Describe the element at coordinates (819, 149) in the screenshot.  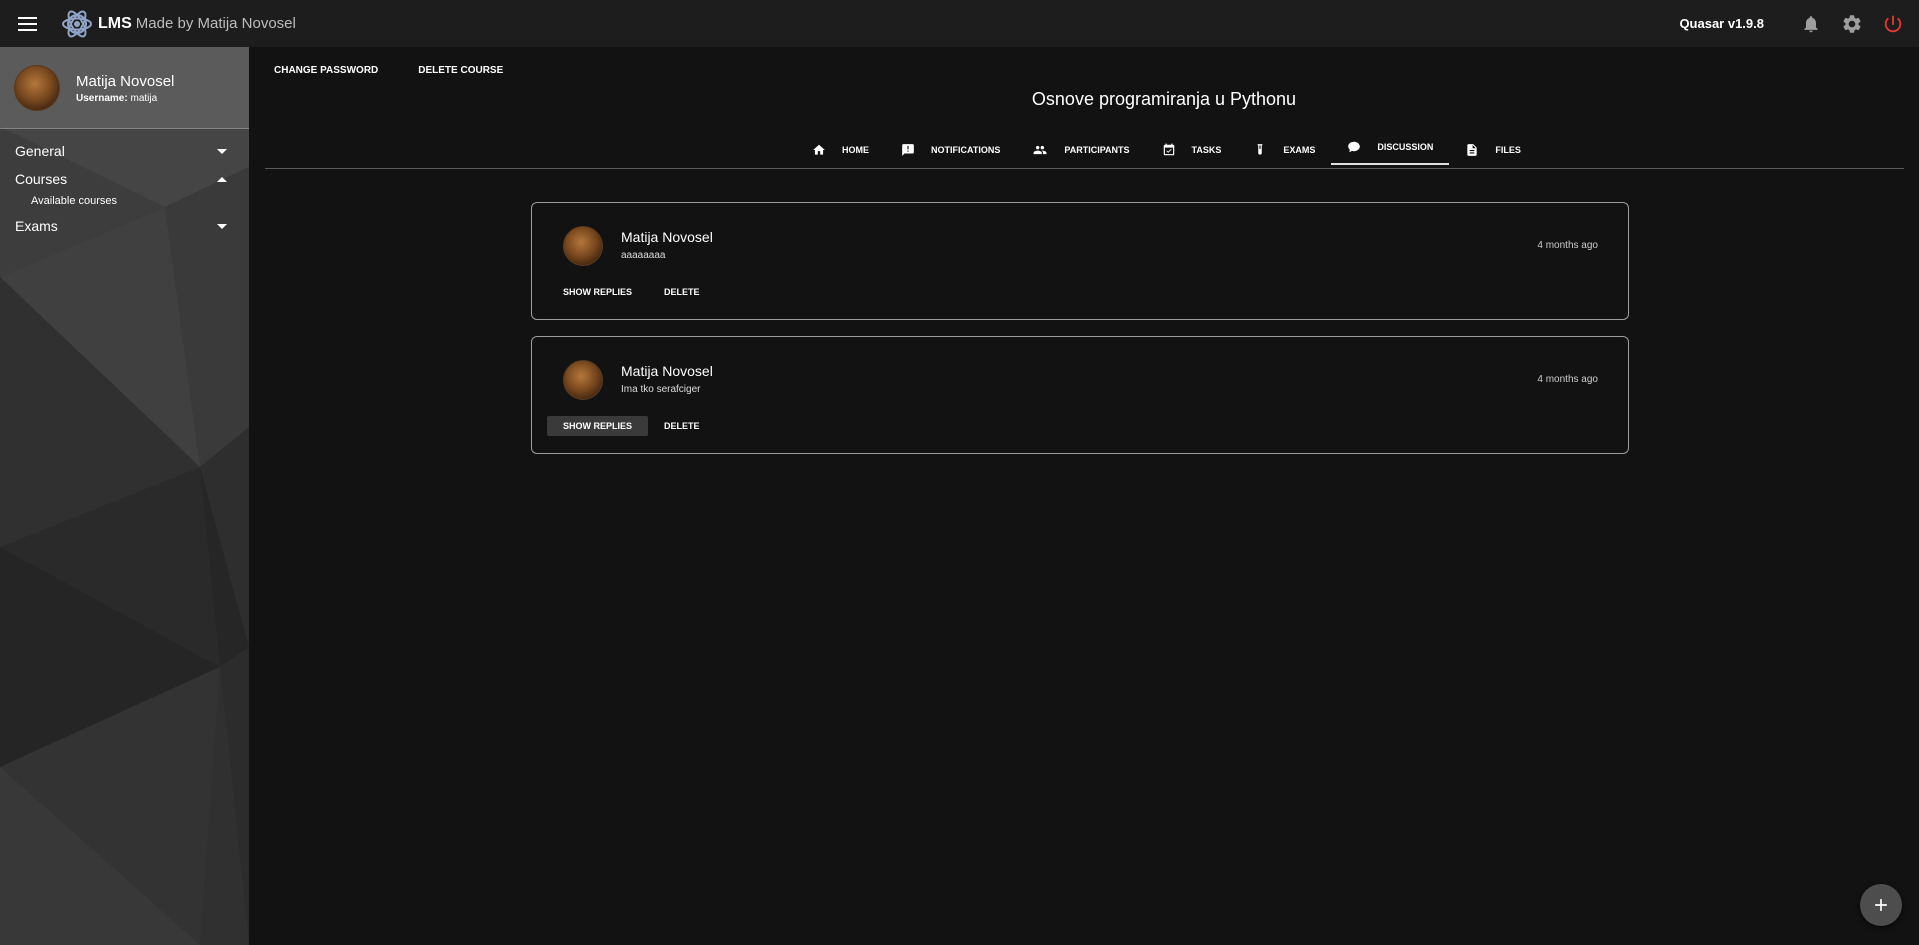
I see `home-icon` at that location.